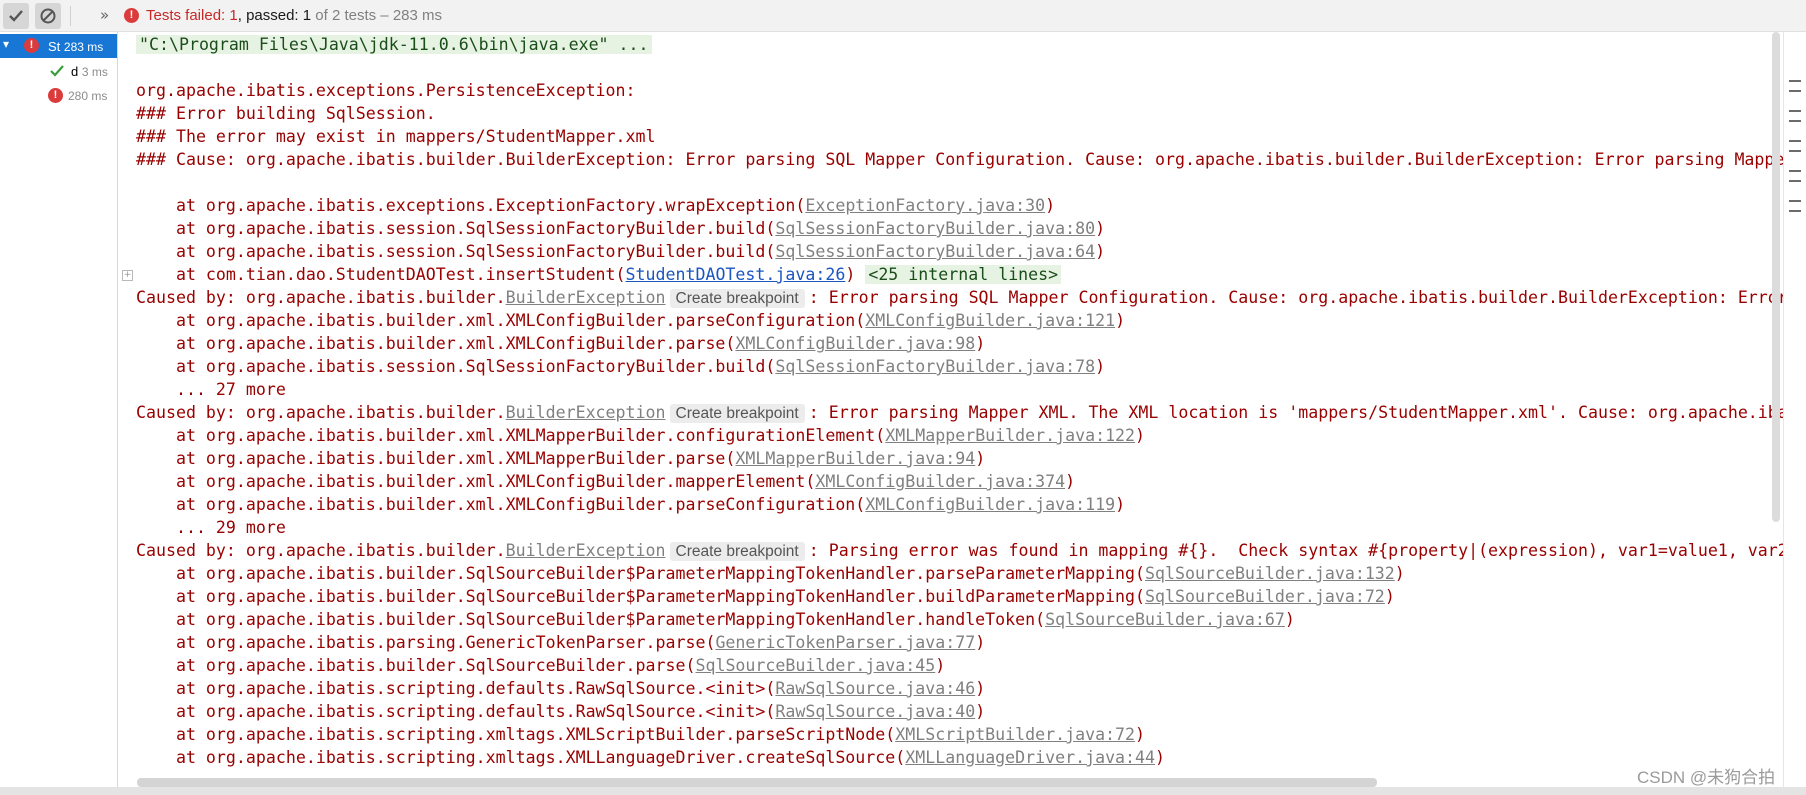 The image size is (1806, 795). Describe the element at coordinates (935, 366) in the screenshot. I see `source-link: SqlSessionFactoryBuilder.java:78` at that location.